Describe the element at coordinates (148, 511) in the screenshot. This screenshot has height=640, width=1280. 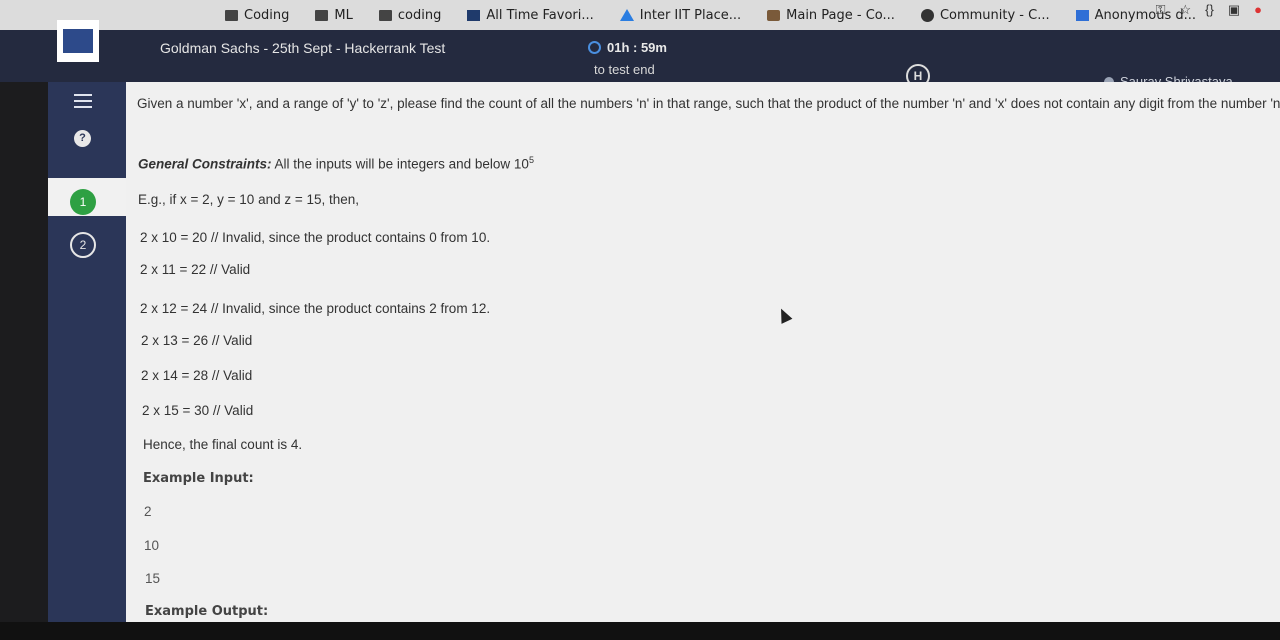
I see `example-input-line: 2` at that location.